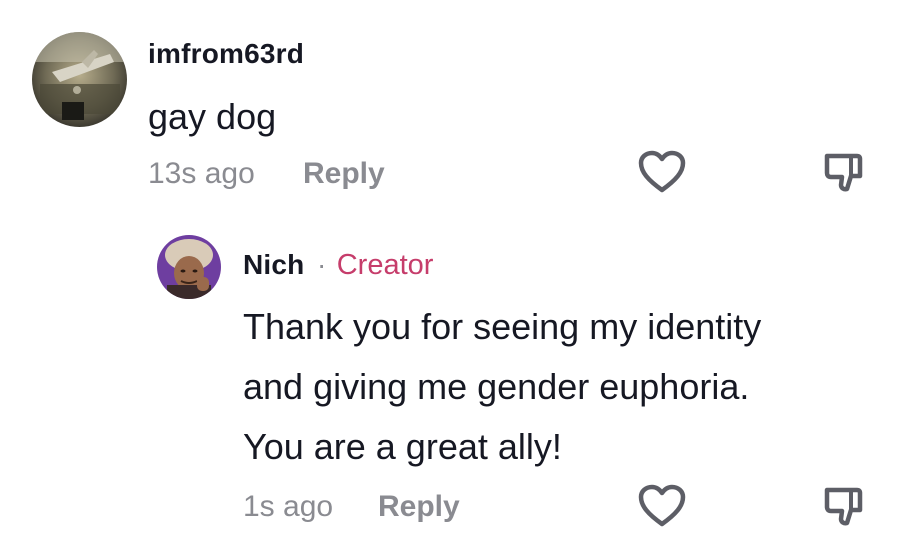 This screenshot has width=904, height=557. Describe the element at coordinates (344, 174) in the screenshot. I see `reply-button: Reply` at that location.